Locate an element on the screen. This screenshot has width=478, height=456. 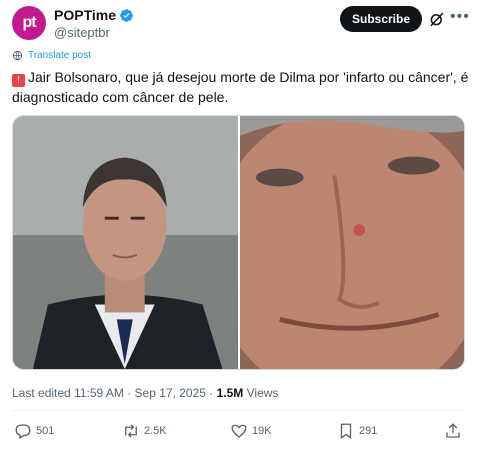
verified-badge-icon is located at coordinates (126, 15).